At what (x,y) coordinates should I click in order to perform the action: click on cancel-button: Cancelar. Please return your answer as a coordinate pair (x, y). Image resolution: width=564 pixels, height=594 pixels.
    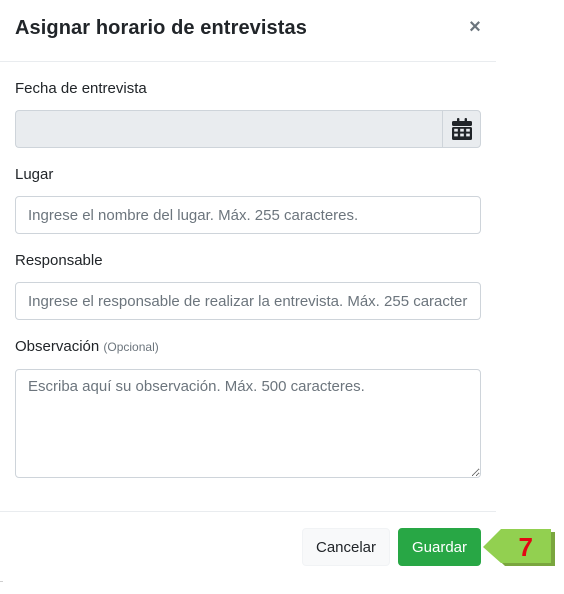
    Looking at the image, I should click on (346, 547).